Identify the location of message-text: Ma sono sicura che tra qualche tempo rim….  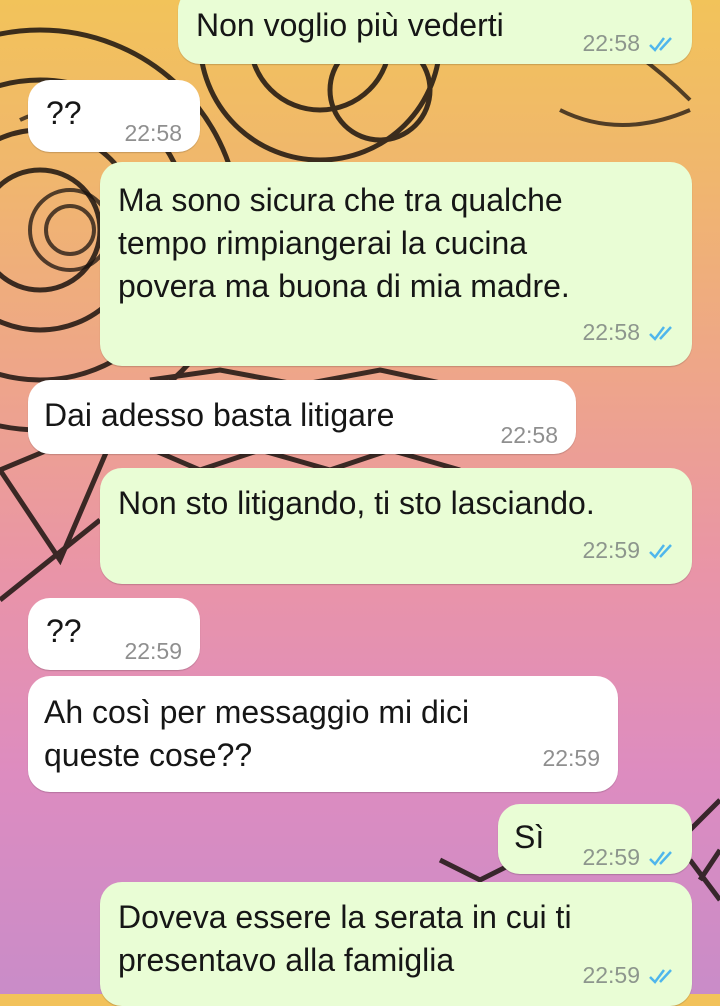
(344, 243).